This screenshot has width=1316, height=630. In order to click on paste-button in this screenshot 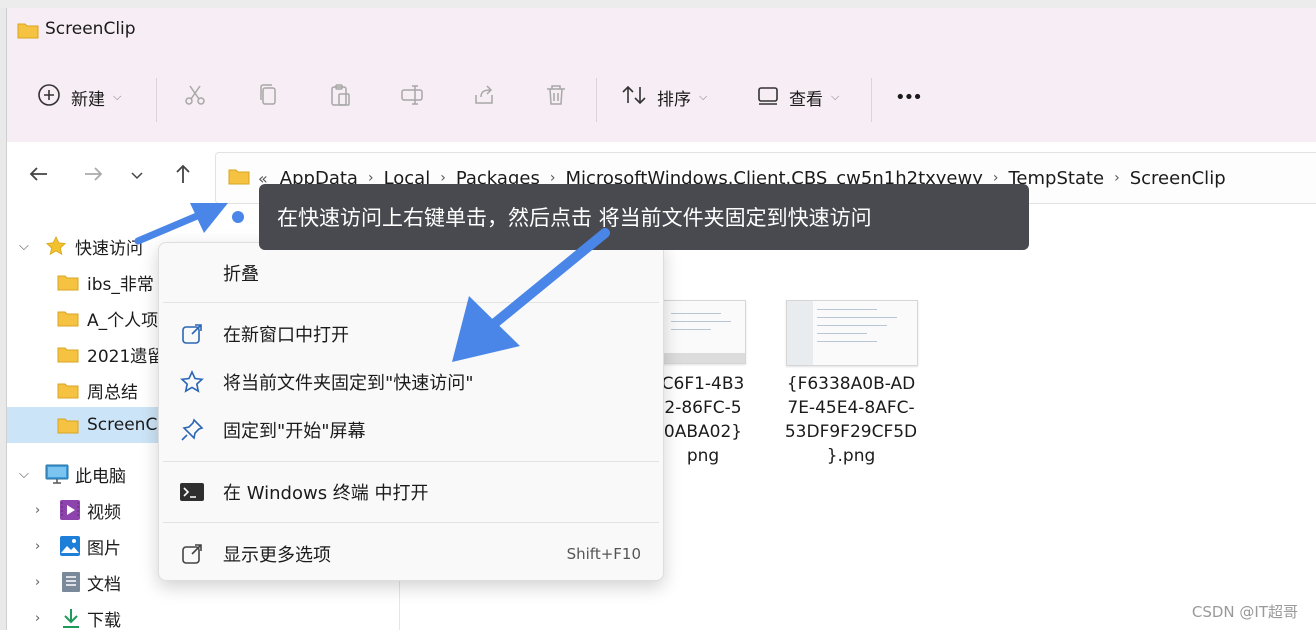, I will do `click(340, 97)`.